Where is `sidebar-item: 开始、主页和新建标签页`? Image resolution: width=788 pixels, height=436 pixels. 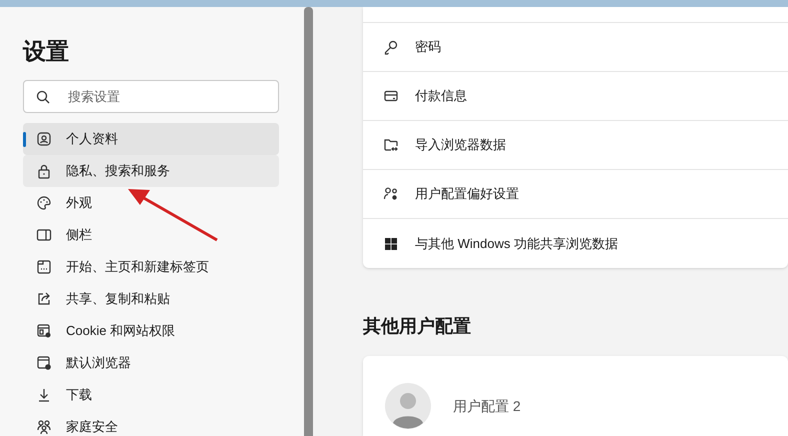
sidebar-item: 开始、主页和新建标签页 is located at coordinates (151, 267).